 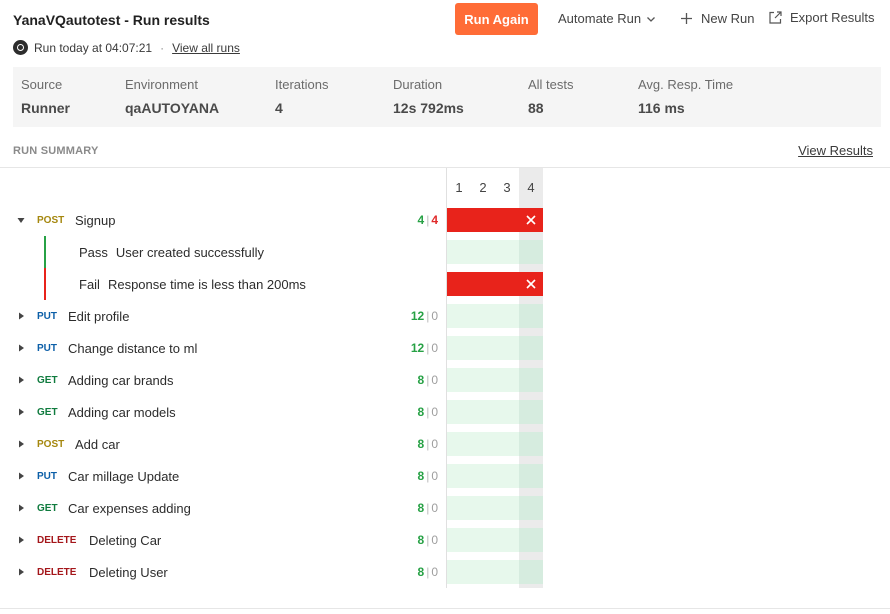 I want to click on view-all-runs-link: View all runs, so click(x=206, y=48).